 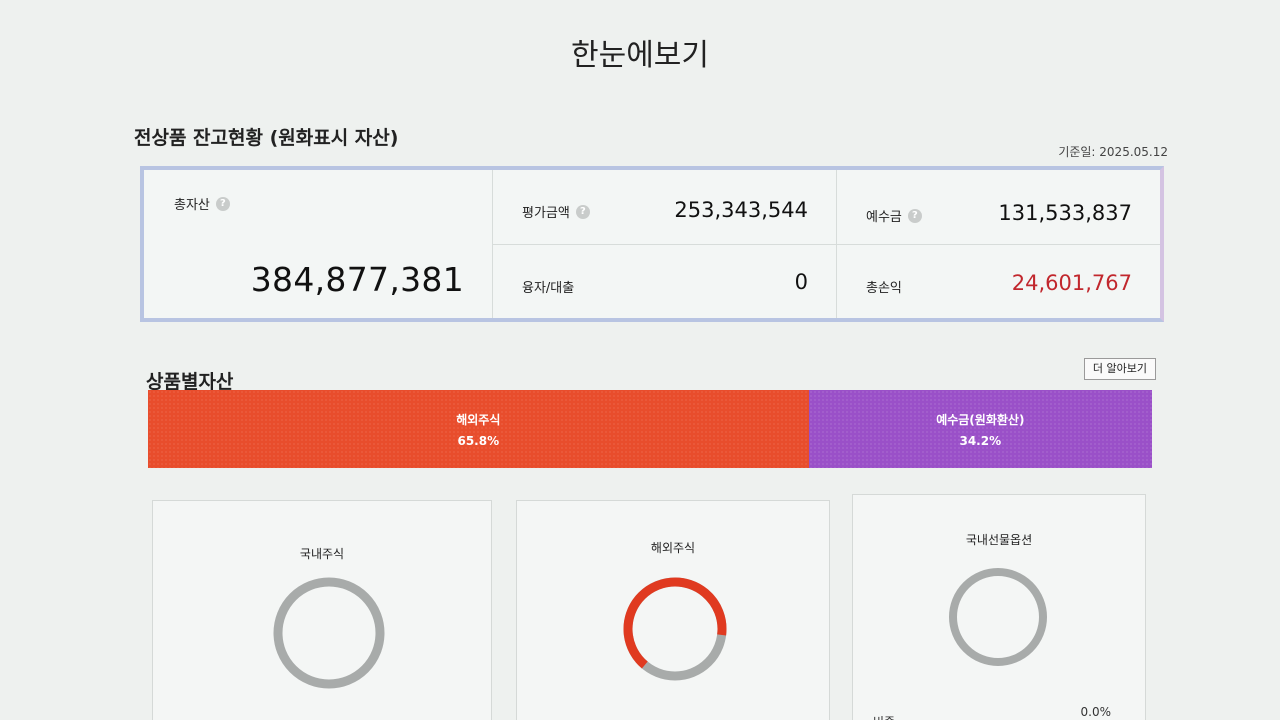 What do you see at coordinates (202, 203) in the screenshot?
I see `total-assets-label: 총자산 ?` at bounding box center [202, 203].